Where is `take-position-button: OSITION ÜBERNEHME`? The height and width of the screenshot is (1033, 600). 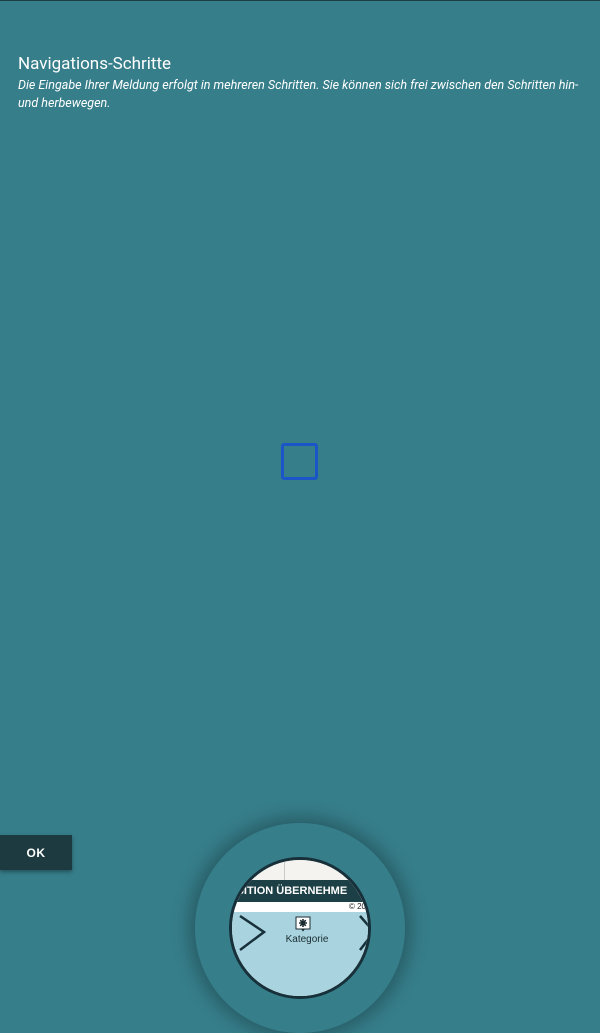
take-position-button: OSITION ÜBERNEHME is located at coordinates (300, 891).